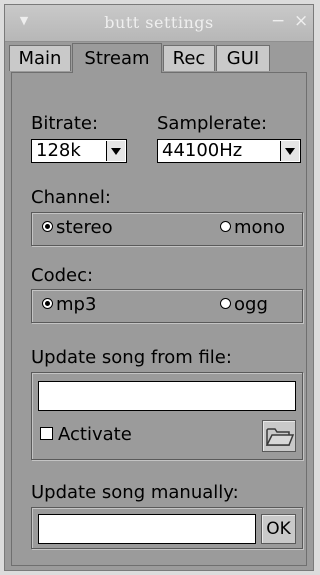  What do you see at coordinates (147, 529) in the screenshot?
I see `song-title-input` at bounding box center [147, 529].